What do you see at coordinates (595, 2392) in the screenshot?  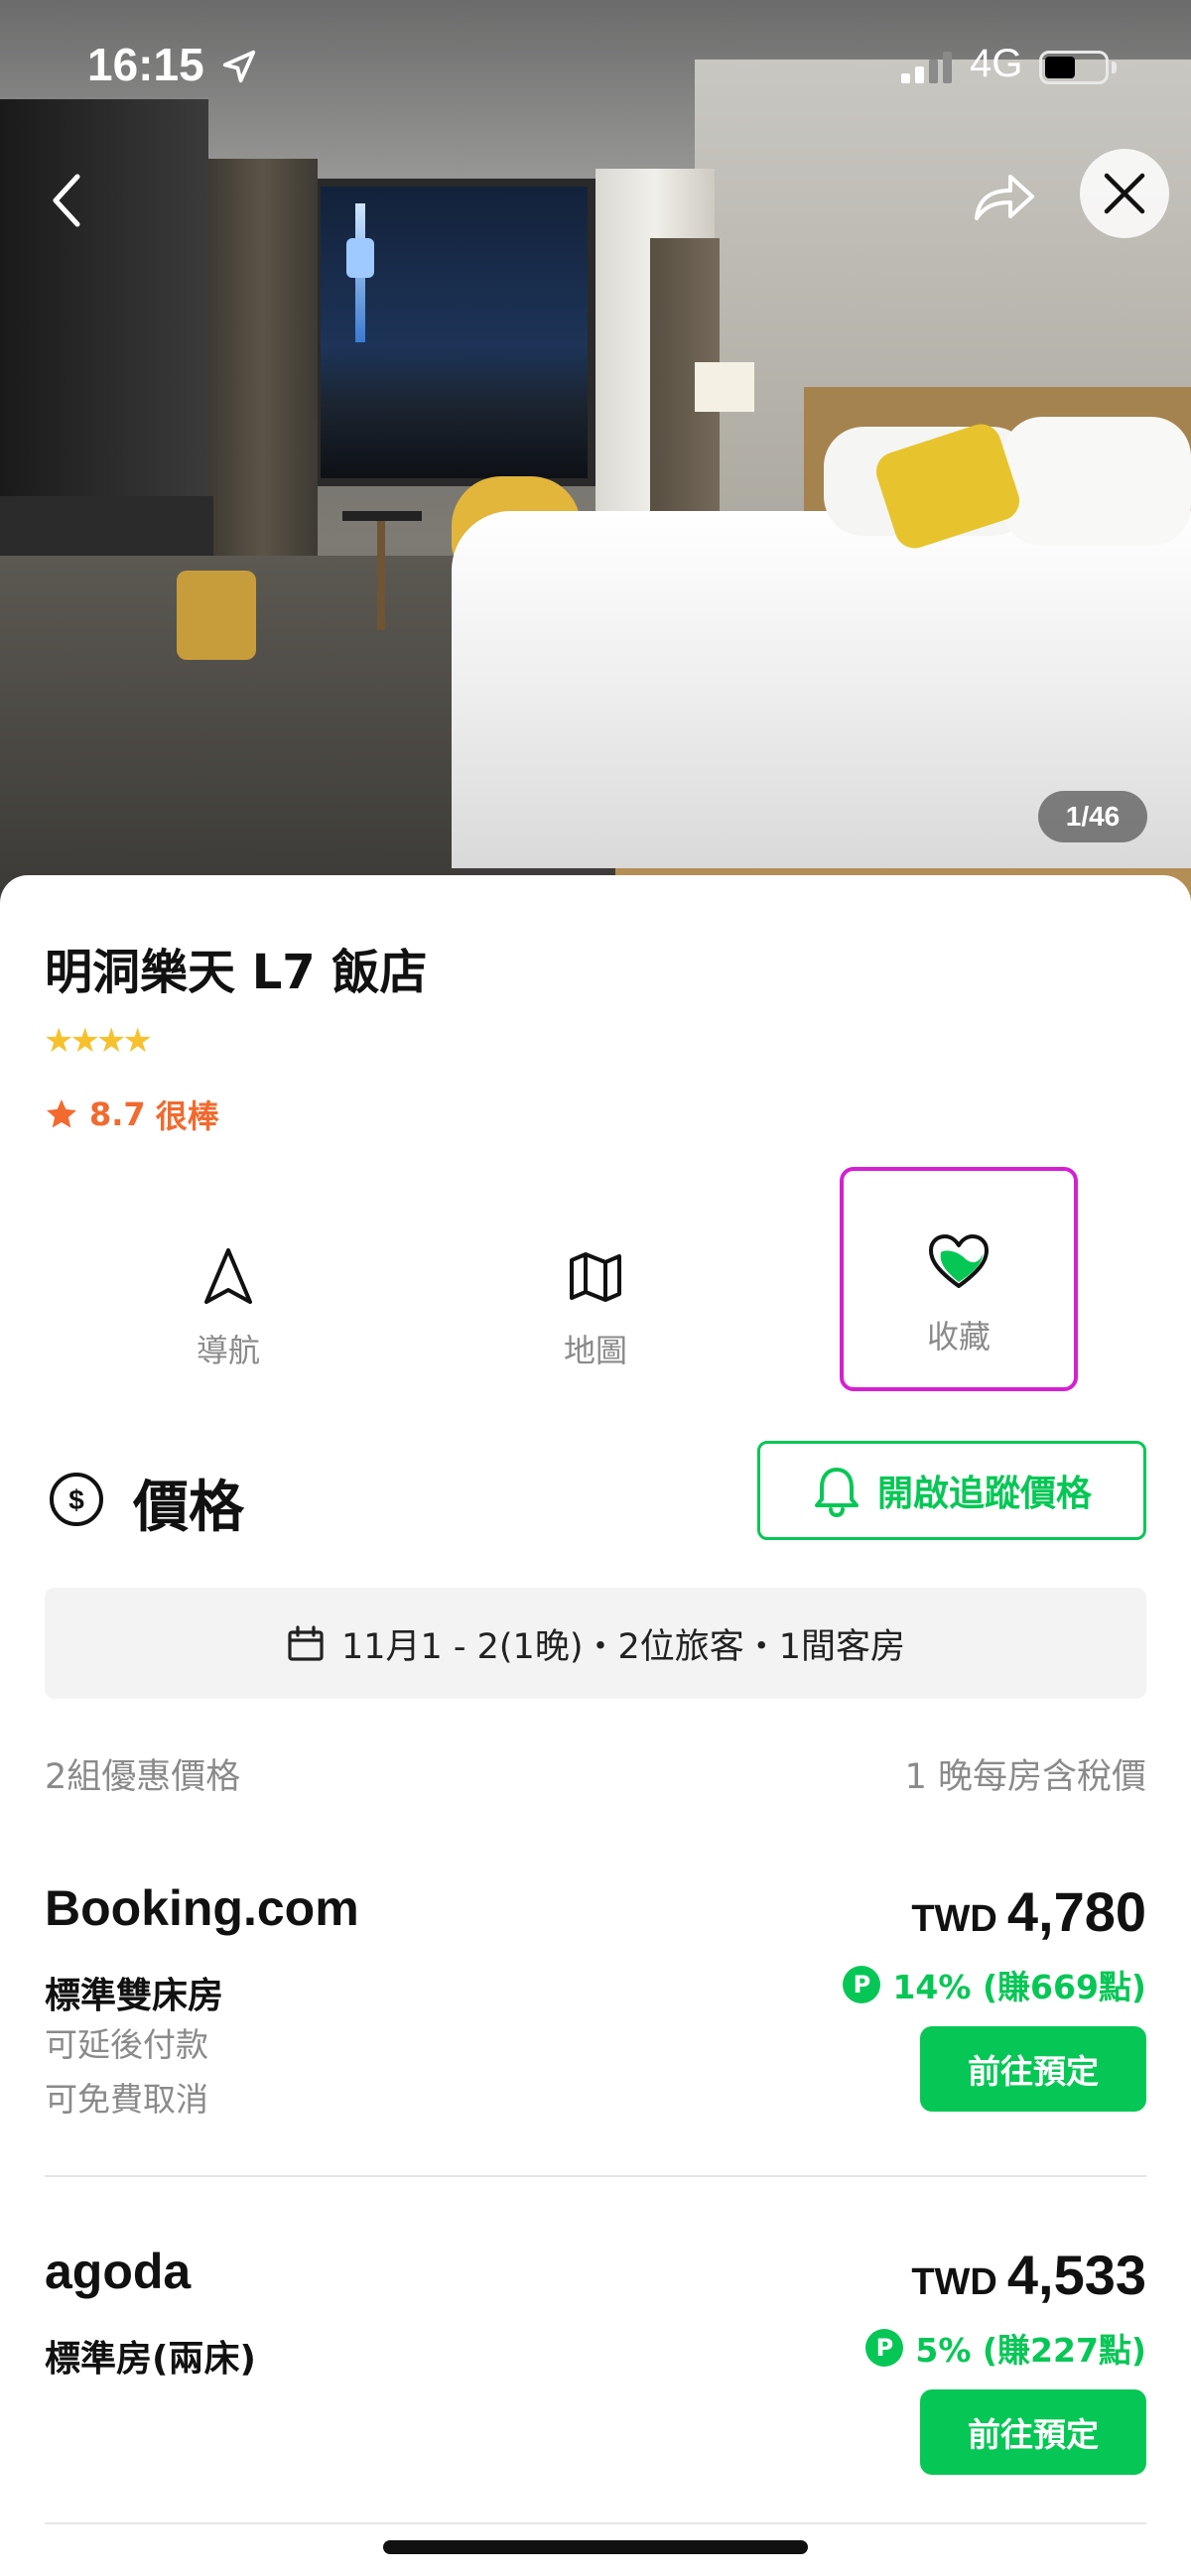 I see `offer-card: agoda 標準房(兩床) TWD 4,533 P 5% (賺227點) 前往預定` at bounding box center [595, 2392].